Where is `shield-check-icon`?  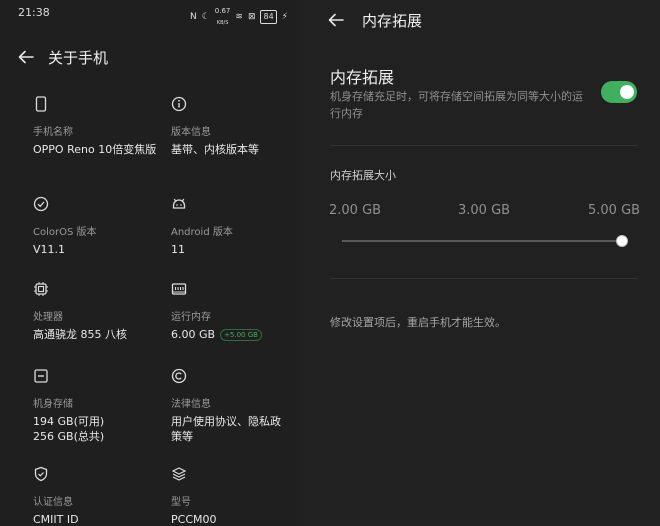 shield-check-icon is located at coordinates (41, 474).